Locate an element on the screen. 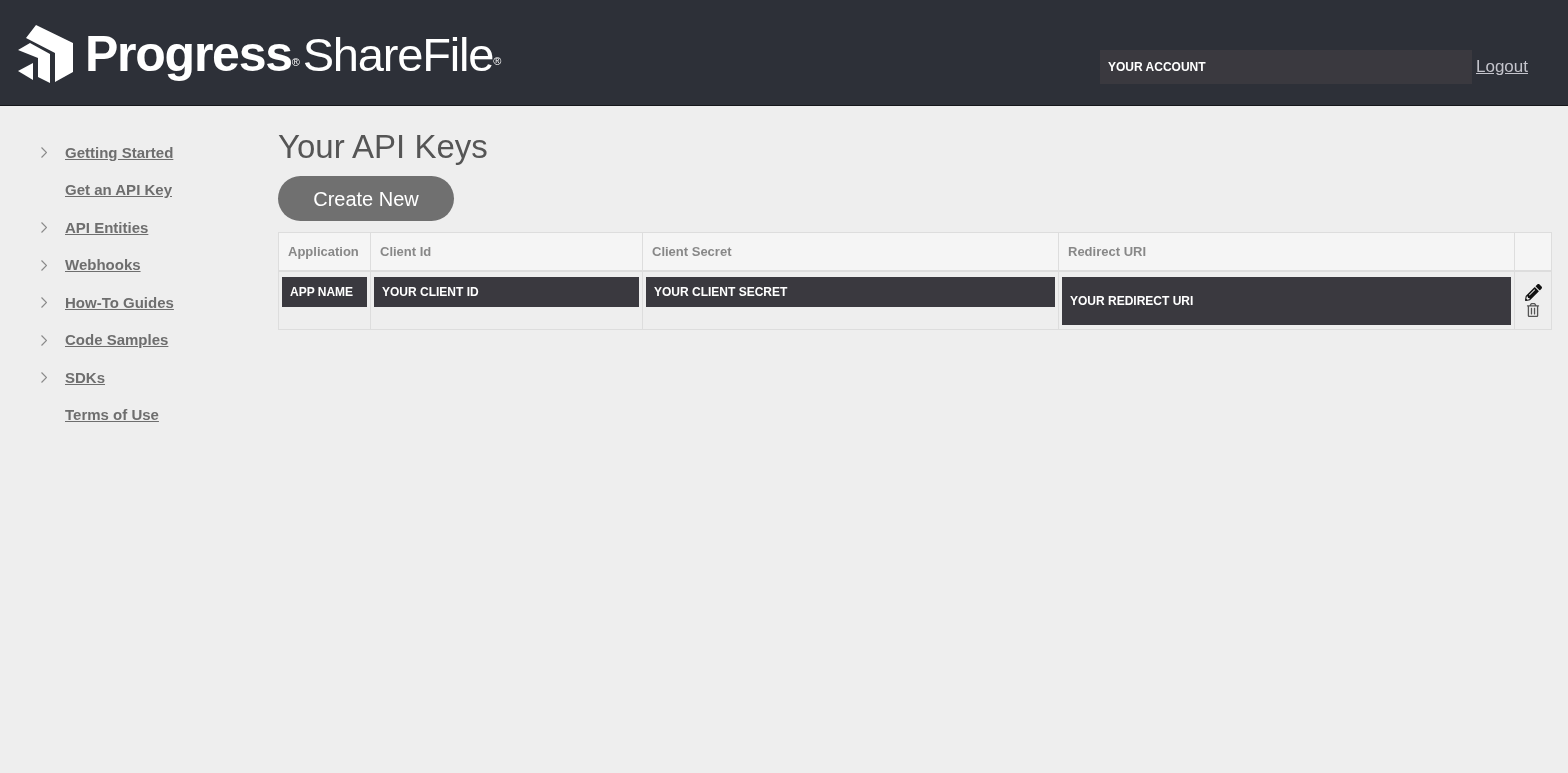 The width and height of the screenshot is (1568, 773). sidebar-link: Code Samples is located at coordinates (117, 340).